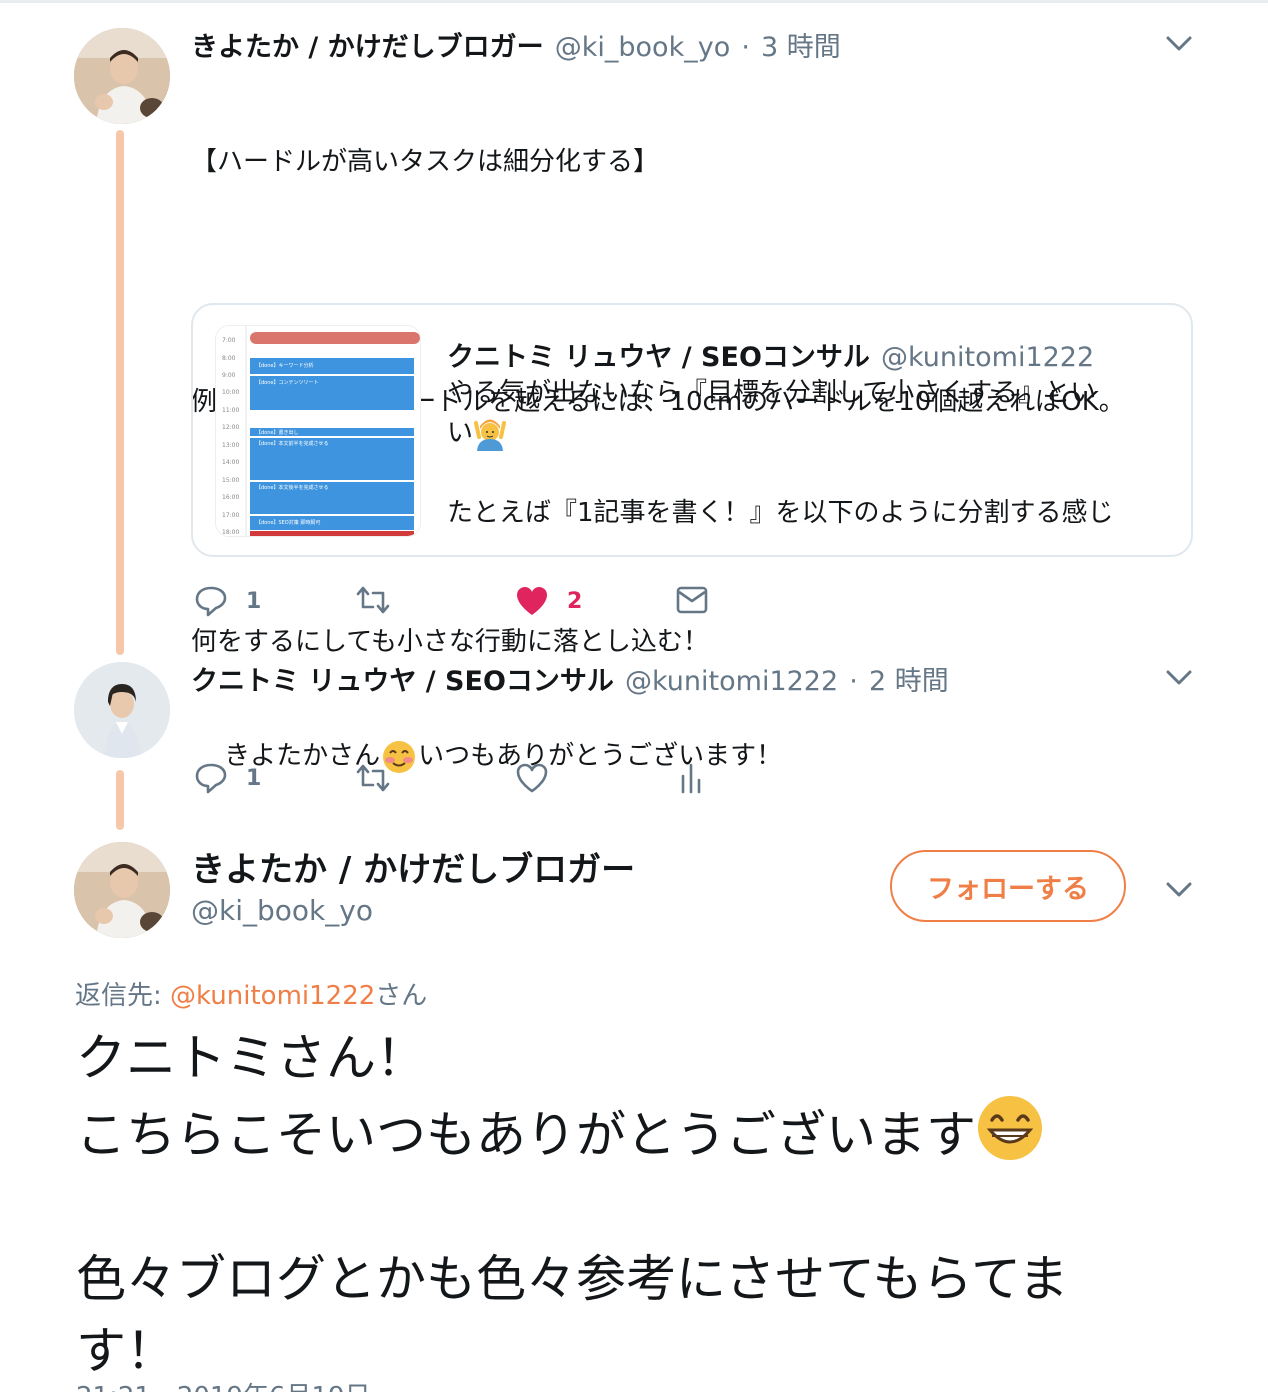  I want to click on quoted-line: たとえば『1記事を書く！』を以下のように分割する感じ, so click(780, 513).